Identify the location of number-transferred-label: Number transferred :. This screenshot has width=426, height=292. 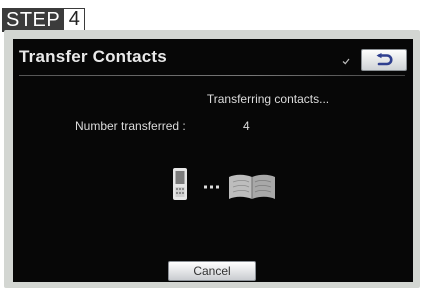
(130, 126).